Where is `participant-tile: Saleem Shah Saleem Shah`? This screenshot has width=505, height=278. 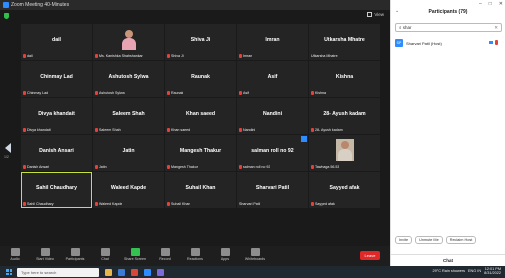
participant-tile: Saleem Shah Saleem Shah is located at coordinates (128, 116).